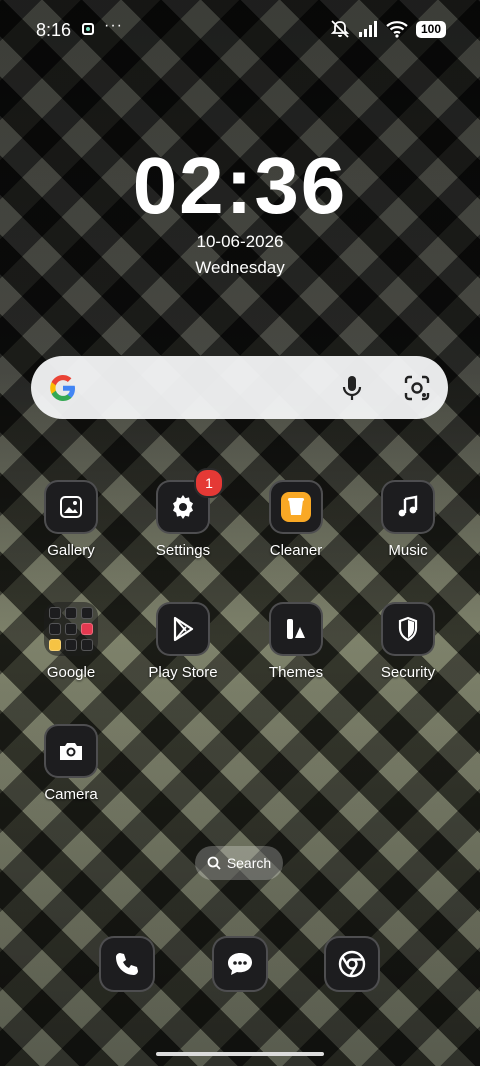 Image resolution: width=480 pixels, height=1066 pixels. What do you see at coordinates (249, 863) in the screenshot?
I see `app-search-label: Search` at bounding box center [249, 863].